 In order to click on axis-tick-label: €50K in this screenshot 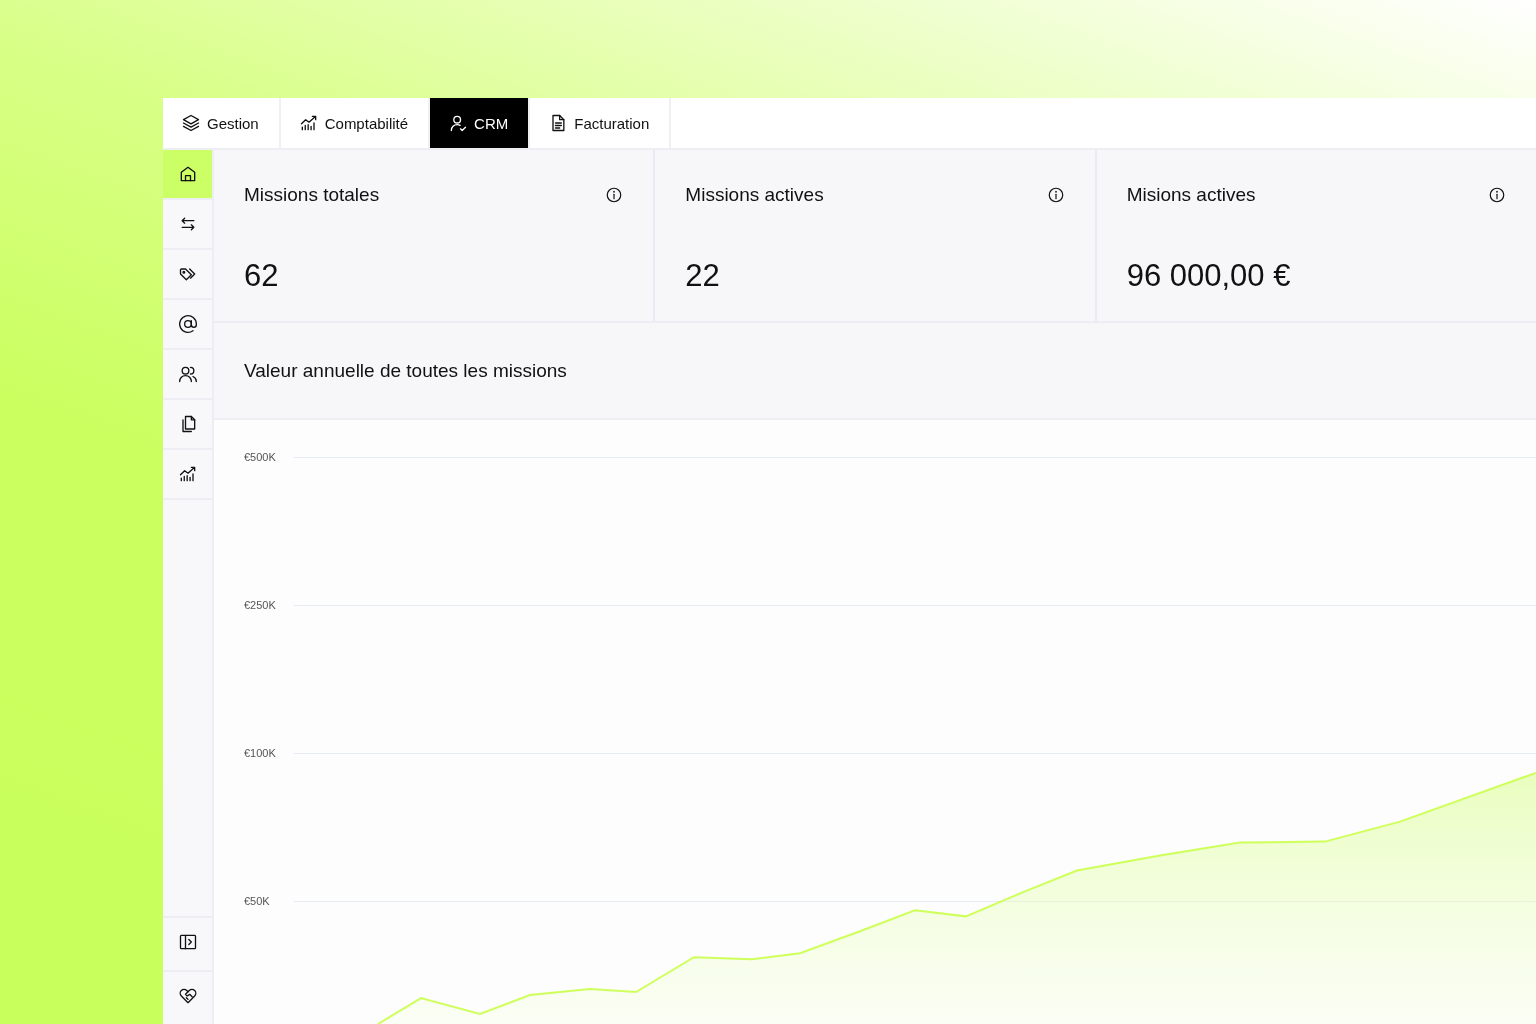, I will do `click(257, 901)`.